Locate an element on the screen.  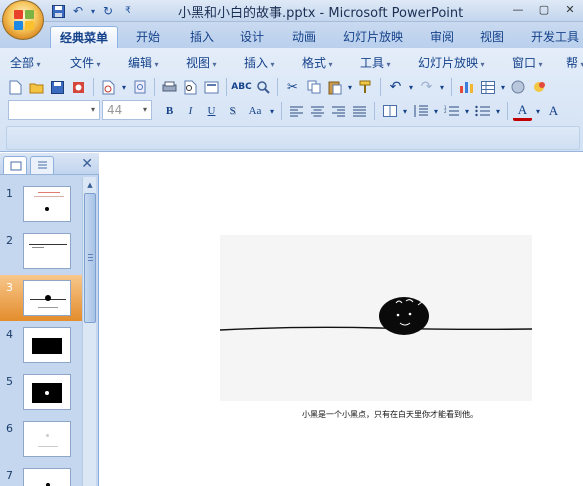
minimize-button: — is located at coordinates (518, 9).